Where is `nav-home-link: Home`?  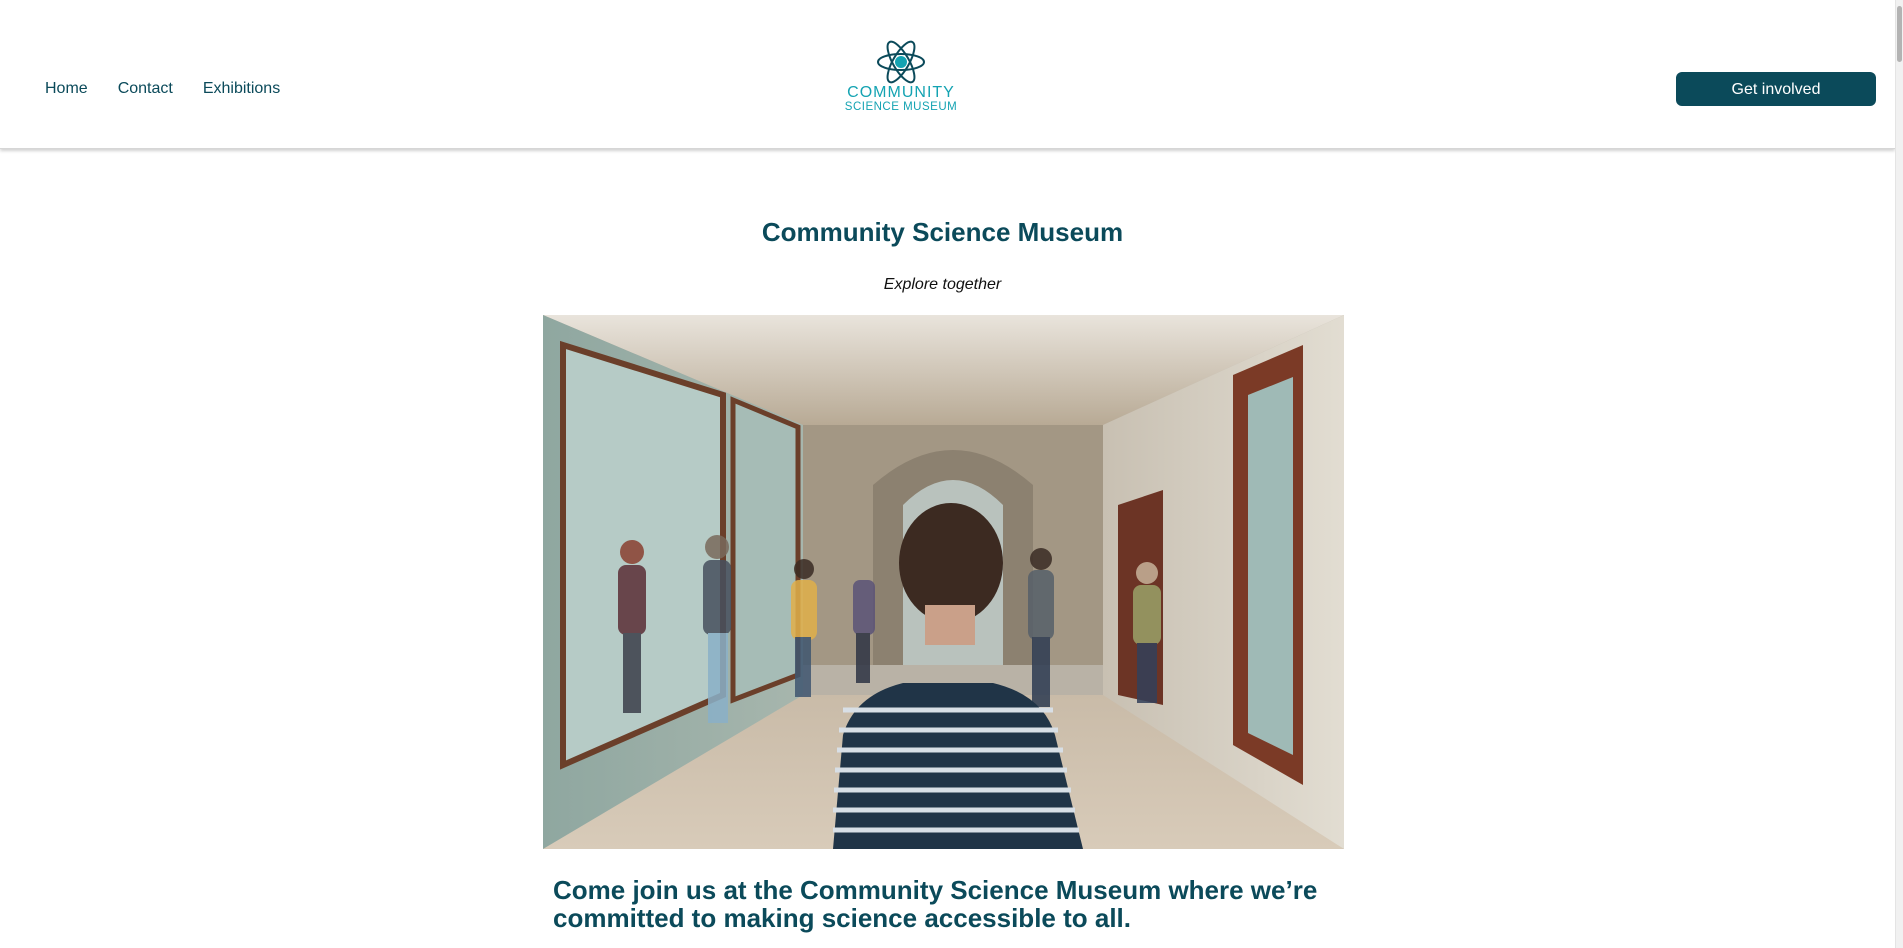
nav-home-link: Home is located at coordinates (66, 89).